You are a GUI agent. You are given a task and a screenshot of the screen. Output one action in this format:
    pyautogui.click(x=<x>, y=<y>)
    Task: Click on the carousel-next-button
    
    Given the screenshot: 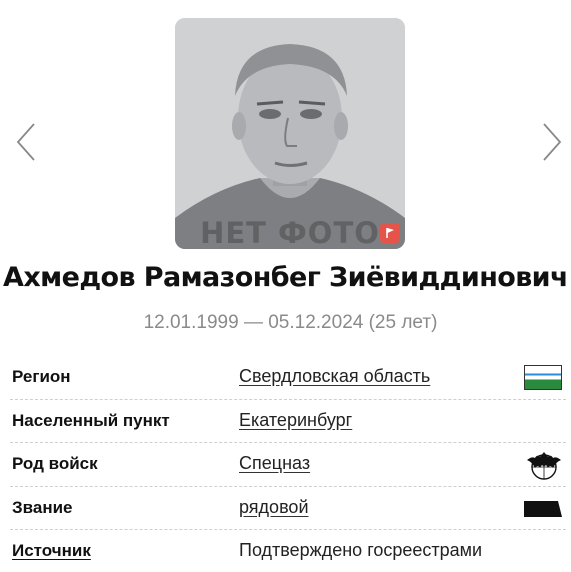 What is the action you would take?
    pyautogui.click(x=551, y=142)
    